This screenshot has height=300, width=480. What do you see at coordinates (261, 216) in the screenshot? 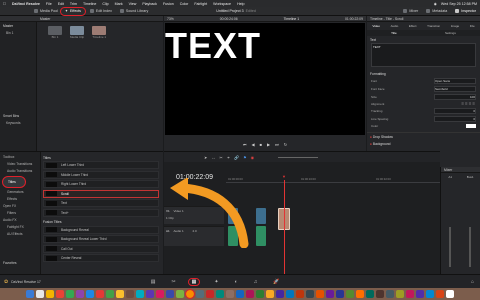
I see `video-clip` at bounding box center [261, 216].